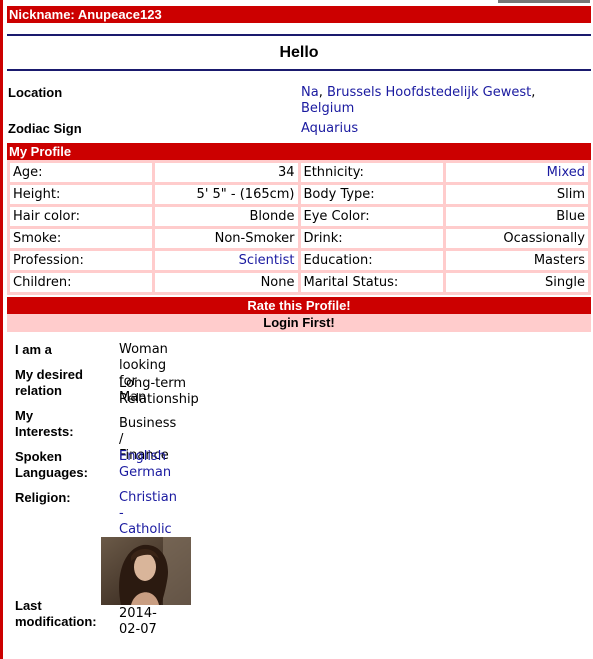 This screenshot has height=659, width=593. I want to click on profile-label: Eye Color:, so click(371, 216).